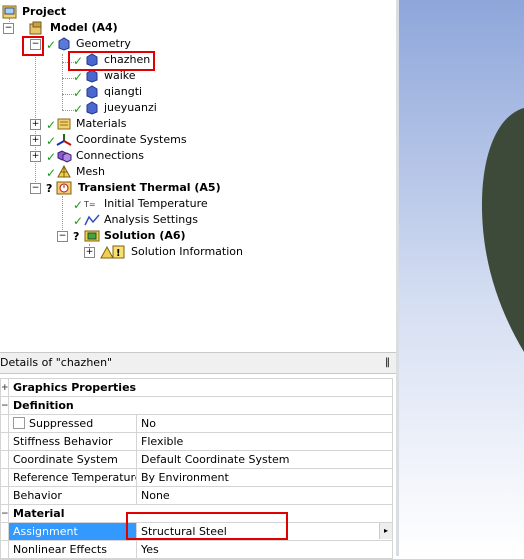 Image resolution: width=524 pixels, height=559 pixels. Describe the element at coordinates (110, 155) in the screenshot. I see `tree-label-connections: Connections` at that location.